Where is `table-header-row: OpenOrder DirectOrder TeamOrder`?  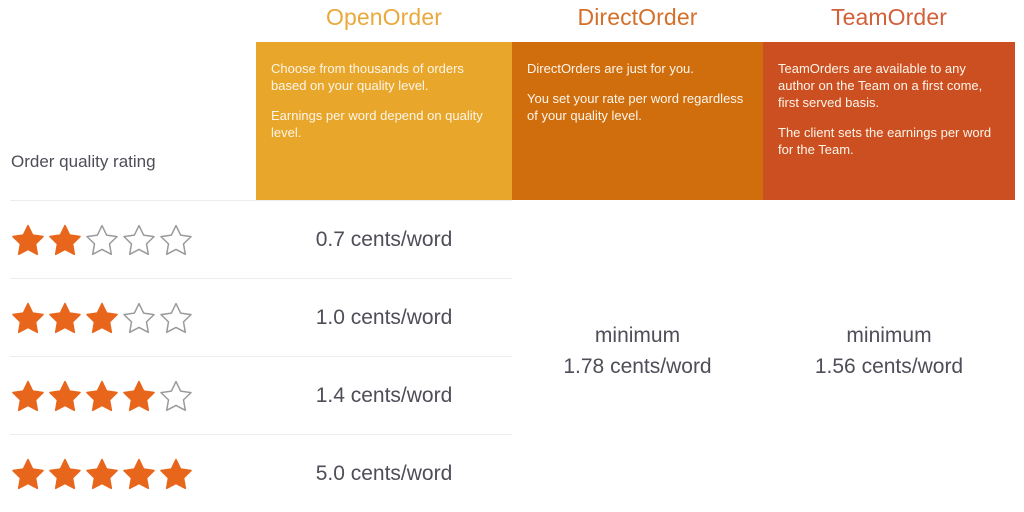 table-header-row: OpenOrder DirectOrder TeamOrder is located at coordinates (512, 21).